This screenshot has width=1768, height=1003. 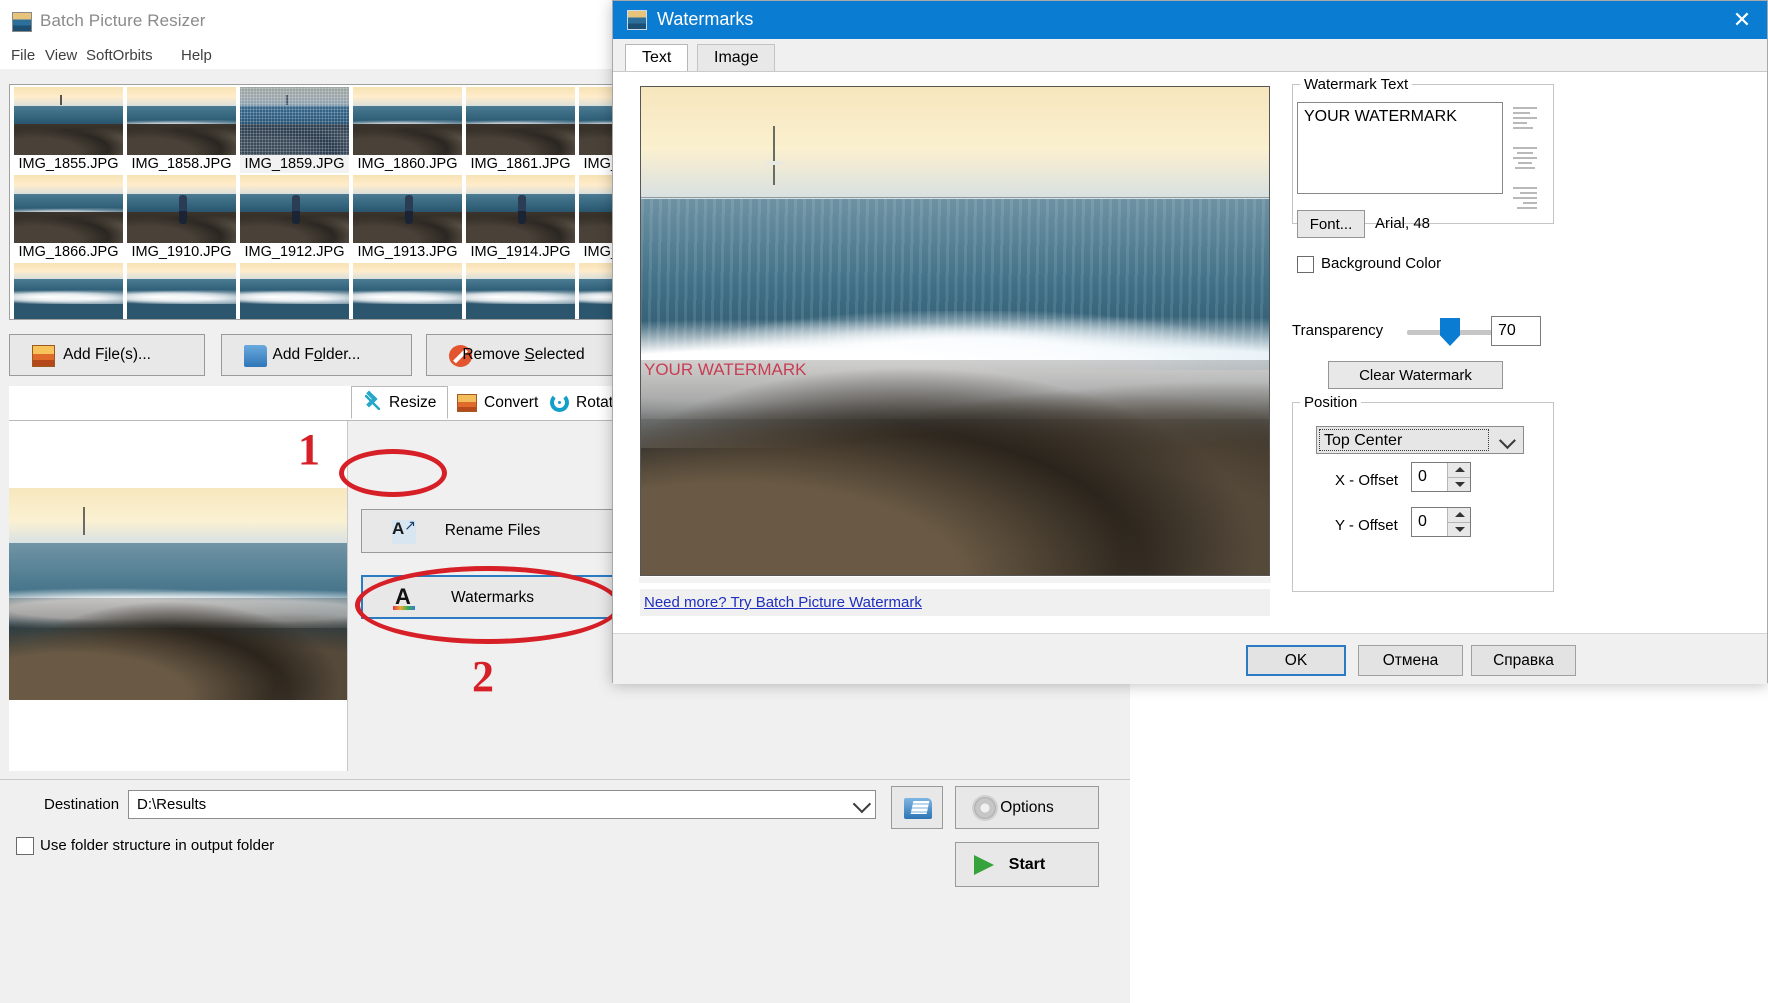 I want to click on remove-selected-button: Remove Selected, so click(x=523, y=355).